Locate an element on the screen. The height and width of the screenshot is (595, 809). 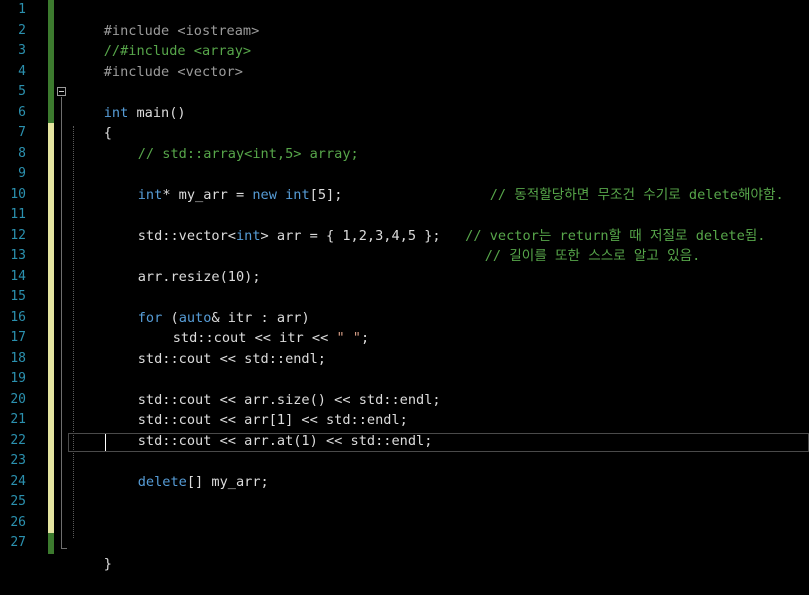
indent-guide is located at coordinates (73, 332).